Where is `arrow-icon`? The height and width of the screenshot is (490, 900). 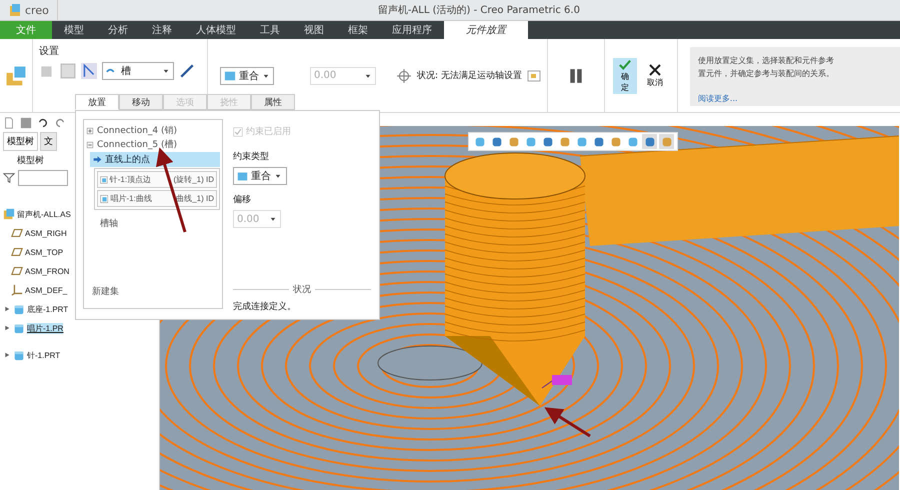 arrow-icon is located at coordinates (97, 159).